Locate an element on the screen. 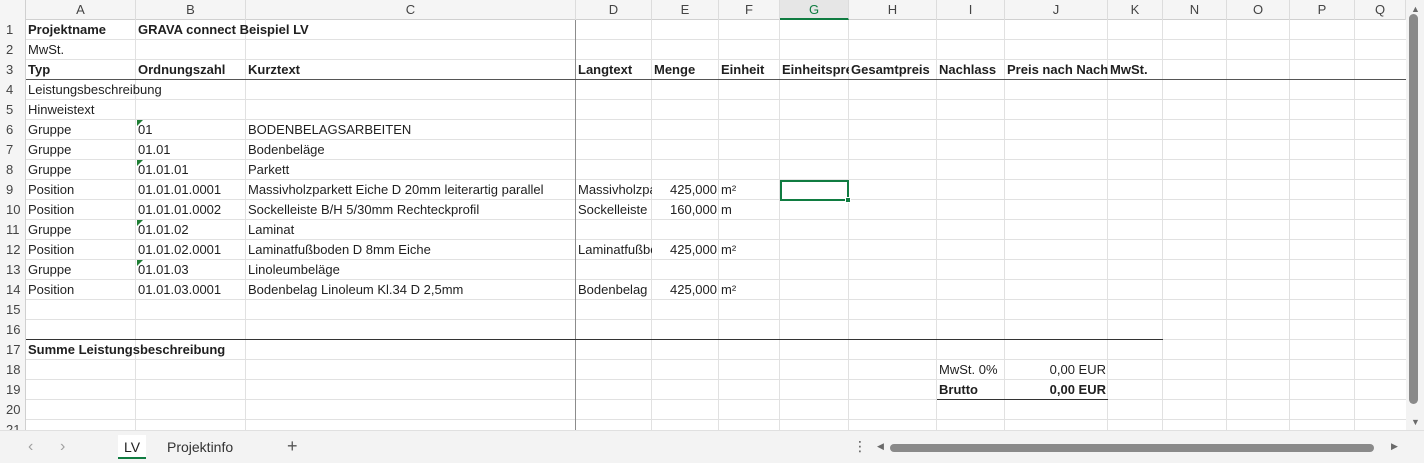  cell-j3: Preis nach Nachlass is located at coordinates (1056, 70).